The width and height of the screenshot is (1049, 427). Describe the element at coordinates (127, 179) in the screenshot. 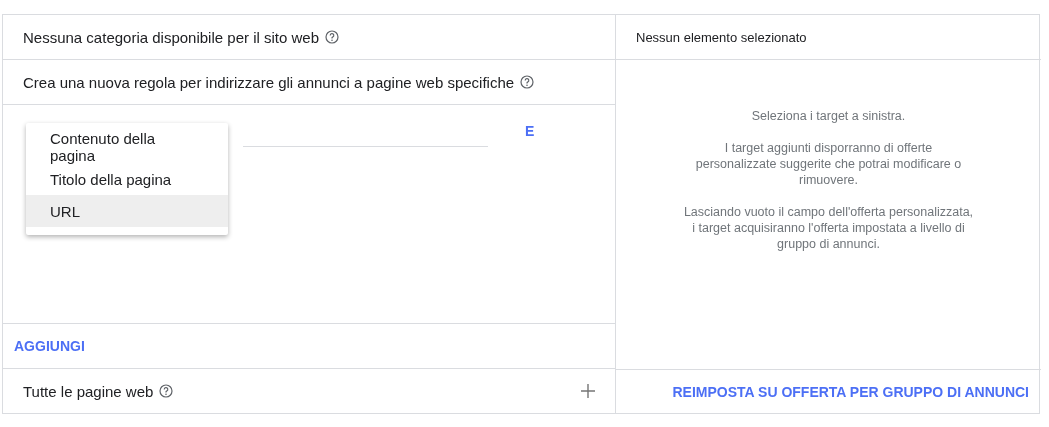

I see `menu-item: Titolo della pagina` at that location.